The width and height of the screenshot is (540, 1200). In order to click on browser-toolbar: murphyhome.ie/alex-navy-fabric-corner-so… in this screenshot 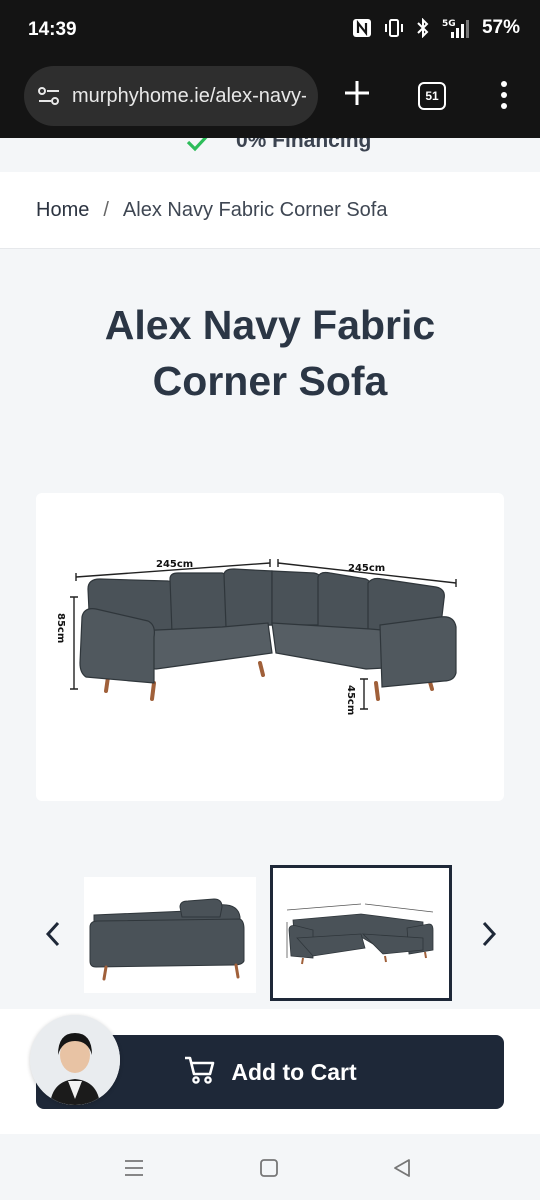, I will do `click(270, 100)`.